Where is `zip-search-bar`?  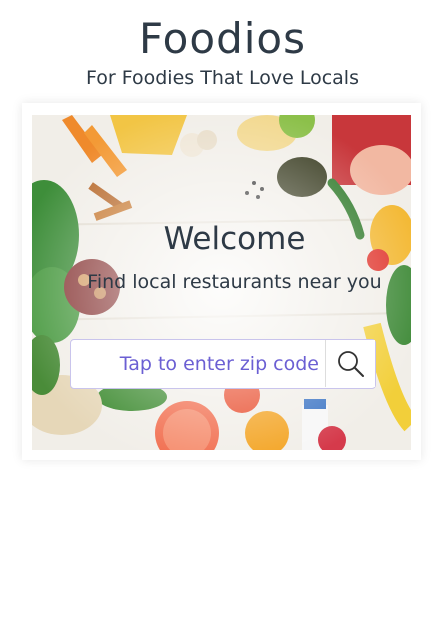 zip-search-bar is located at coordinates (223, 364).